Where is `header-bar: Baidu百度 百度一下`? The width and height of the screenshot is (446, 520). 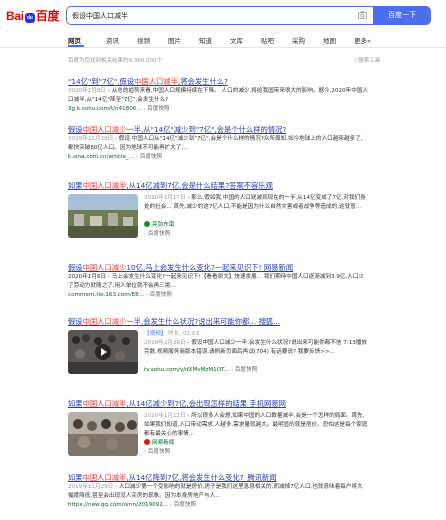 header-bar: Baidu百度 百度一下 is located at coordinates (223, 15).